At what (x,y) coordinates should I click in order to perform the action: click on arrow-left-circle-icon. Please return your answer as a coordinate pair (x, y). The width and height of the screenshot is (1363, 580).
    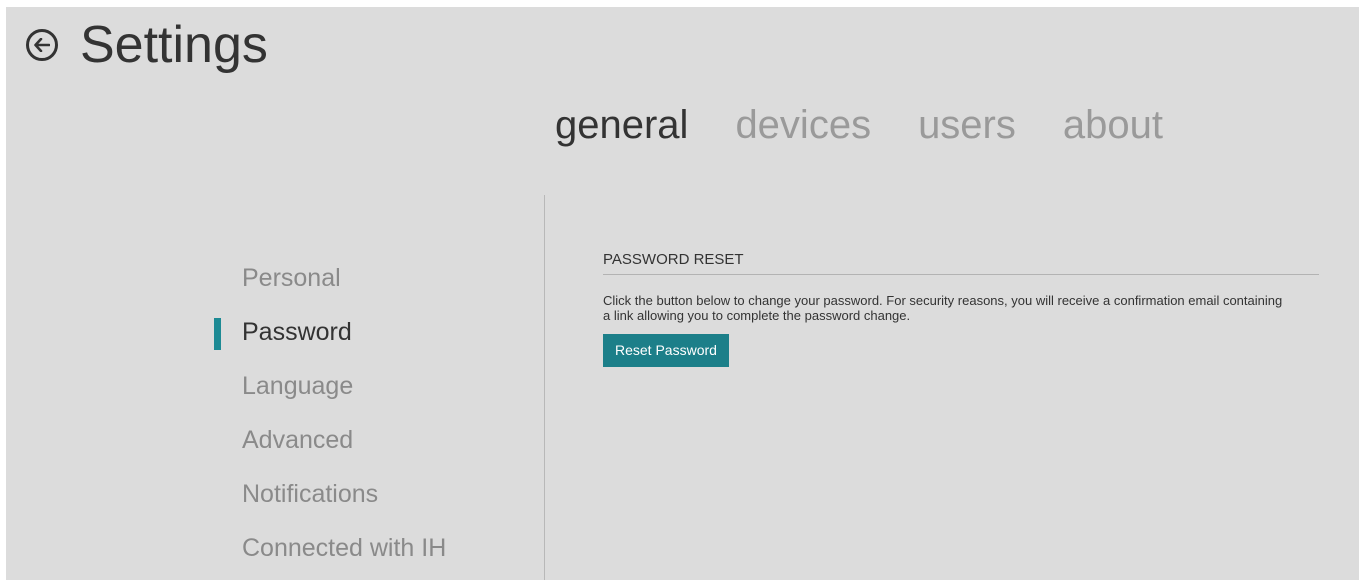
    Looking at the image, I should click on (42, 45).